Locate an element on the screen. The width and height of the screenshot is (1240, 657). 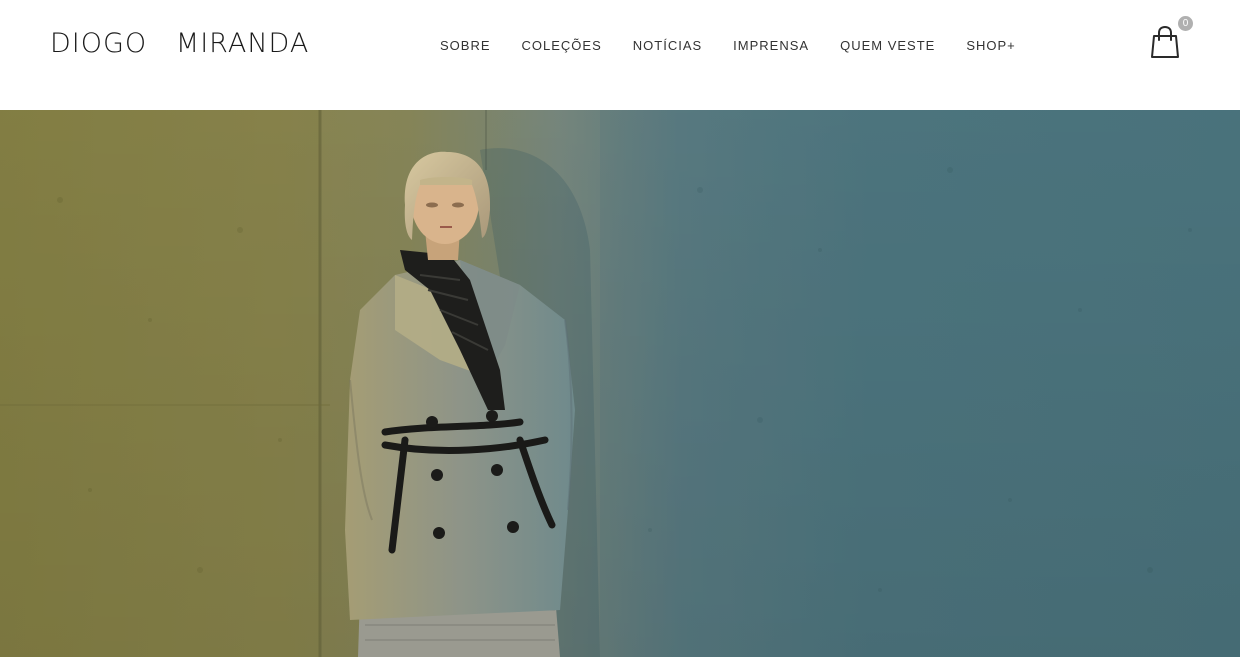
nav-item-noticias: NOTÍCIAS is located at coordinates (667, 45).